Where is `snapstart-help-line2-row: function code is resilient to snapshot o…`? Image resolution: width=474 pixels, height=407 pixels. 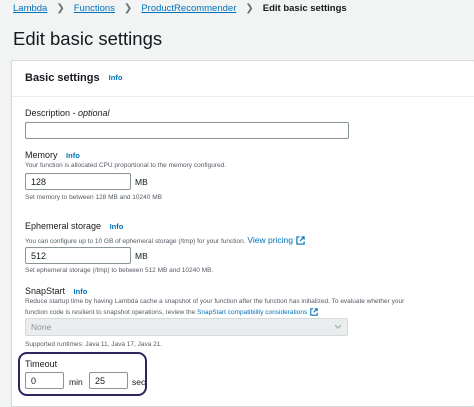 snapstart-help-line2-row: function code is resilient to snapshot o… is located at coordinates (171, 312).